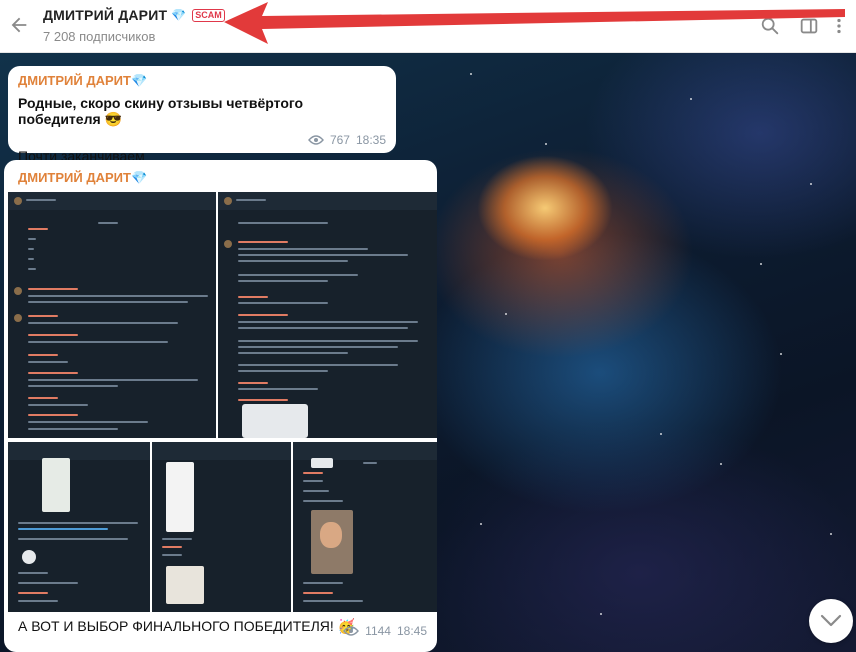  What do you see at coordinates (339, 140) in the screenshot?
I see `view-count: 767` at bounding box center [339, 140].